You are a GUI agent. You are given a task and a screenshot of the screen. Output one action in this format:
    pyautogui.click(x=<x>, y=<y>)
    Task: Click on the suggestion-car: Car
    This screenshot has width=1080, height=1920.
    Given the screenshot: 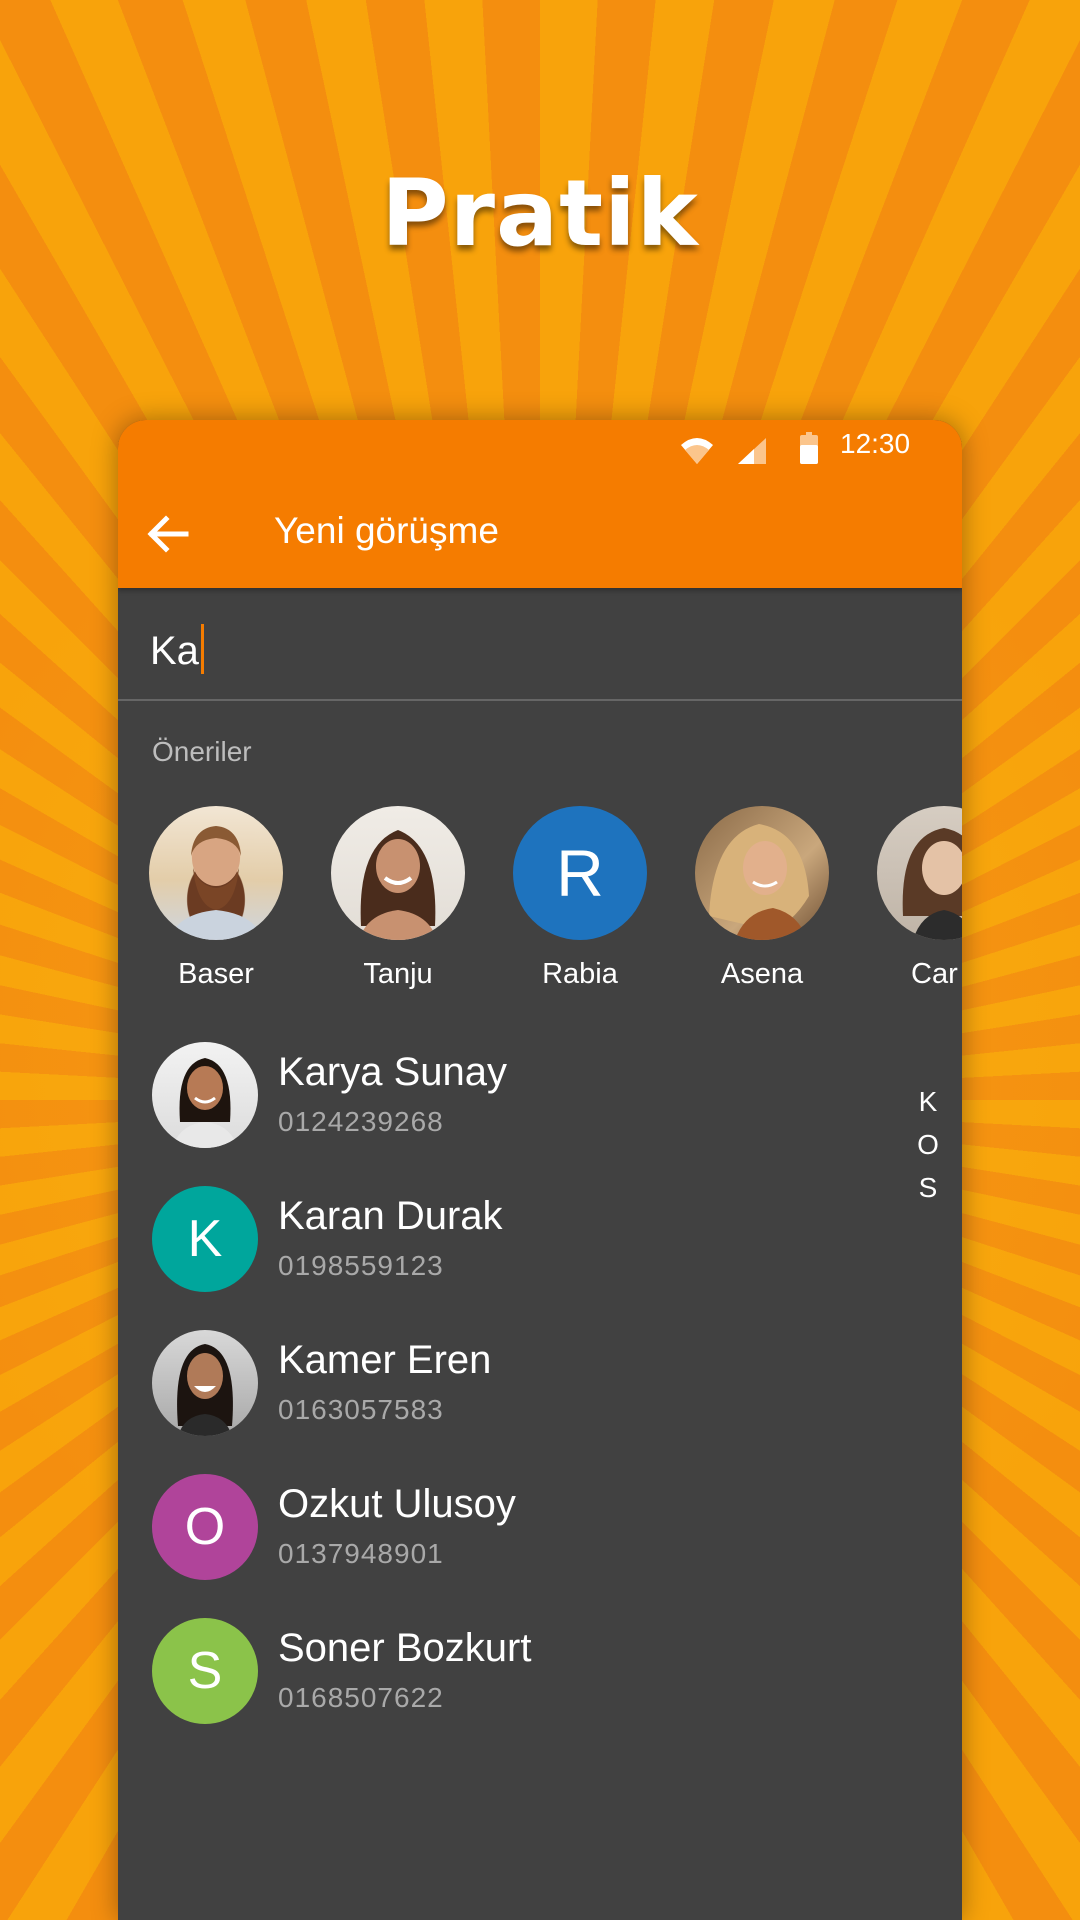 What is the action you would take?
    pyautogui.click(x=908, y=906)
    